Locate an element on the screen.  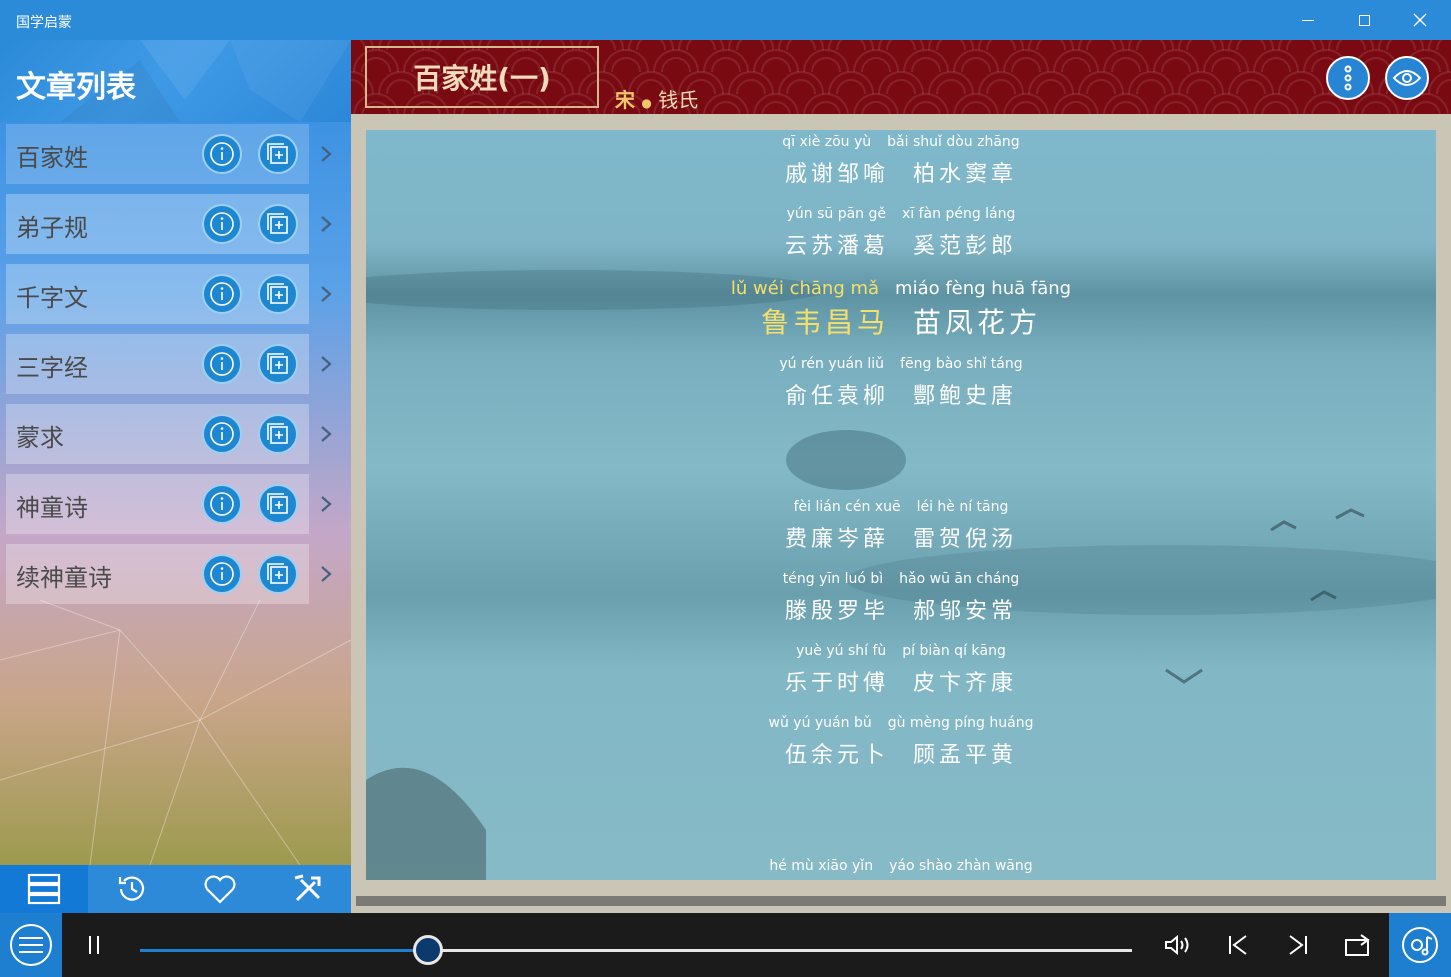
article-author: 钱氏 is located at coordinates (678, 100).